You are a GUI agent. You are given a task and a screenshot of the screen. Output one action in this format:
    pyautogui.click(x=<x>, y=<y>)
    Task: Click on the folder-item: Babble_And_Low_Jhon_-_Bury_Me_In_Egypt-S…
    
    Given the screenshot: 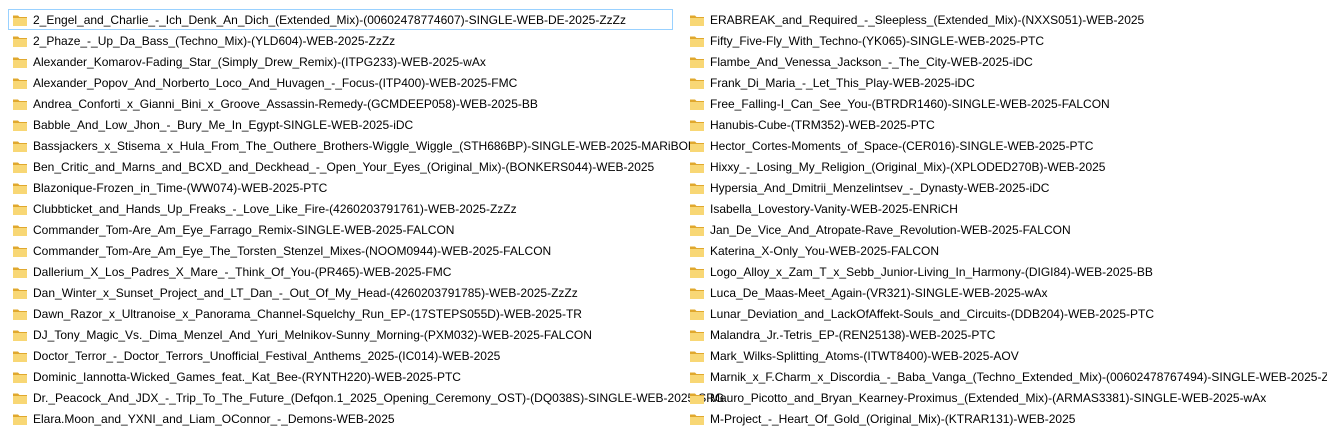 What is the action you would take?
    pyautogui.click(x=340, y=124)
    